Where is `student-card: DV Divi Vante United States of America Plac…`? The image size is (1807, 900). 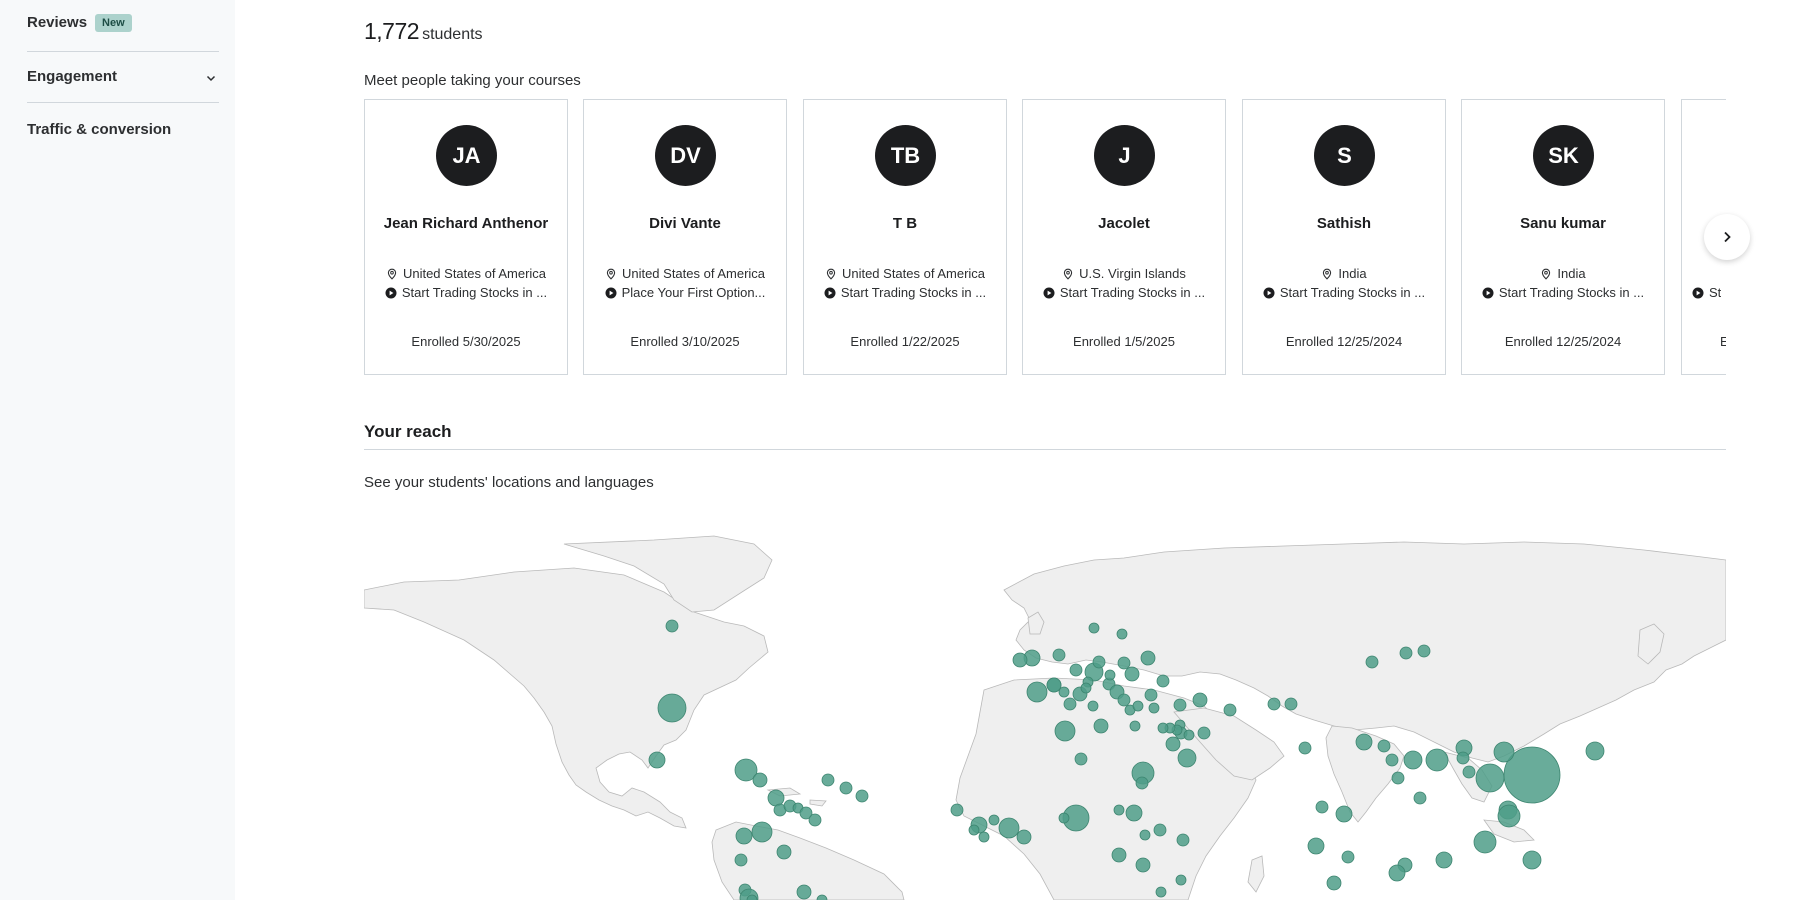 student-card: DV Divi Vante United States of America Plac… is located at coordinates (685, 237).